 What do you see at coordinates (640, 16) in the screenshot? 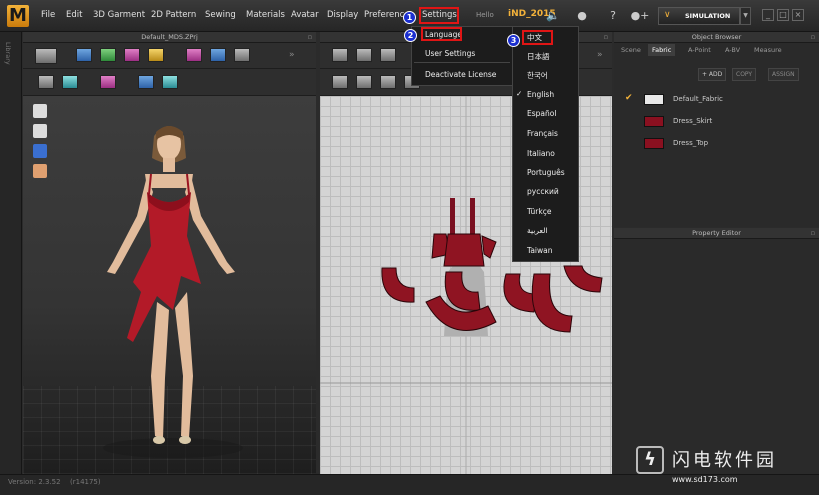
I see `user-add-icon: ●+` at bounding box center [640, 16].